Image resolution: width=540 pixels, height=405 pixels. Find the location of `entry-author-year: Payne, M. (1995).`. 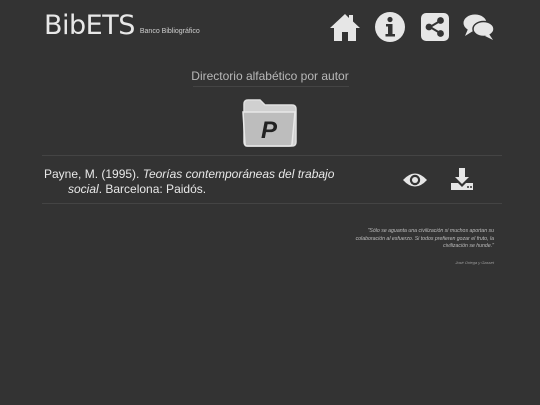

entry-author-year: Payne, M. (1995). is located at coordinates (93, 174).